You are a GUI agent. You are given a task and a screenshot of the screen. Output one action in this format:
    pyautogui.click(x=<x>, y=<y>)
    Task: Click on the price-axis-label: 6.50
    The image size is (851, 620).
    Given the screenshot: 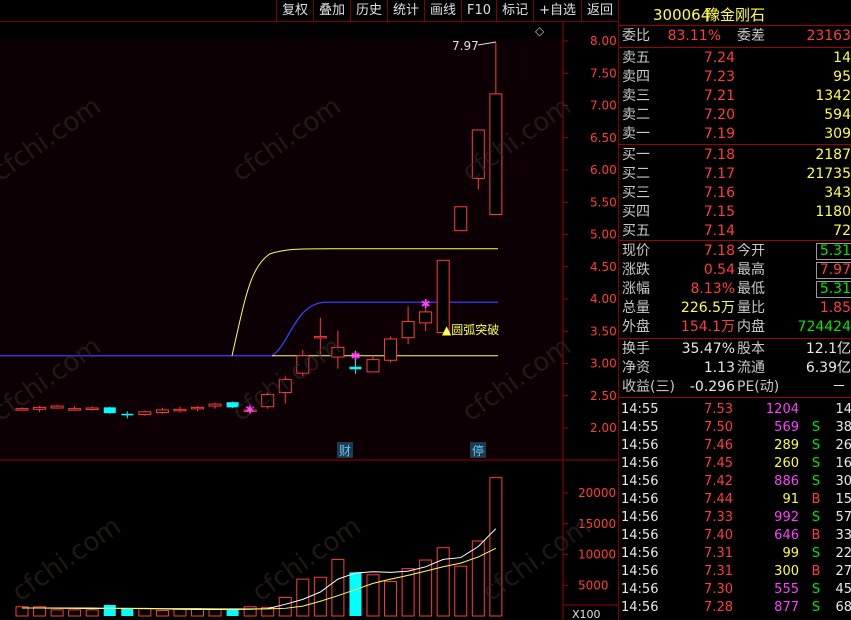 What is the action you would take?
    pyautogui.click(x=603, y=138)
    